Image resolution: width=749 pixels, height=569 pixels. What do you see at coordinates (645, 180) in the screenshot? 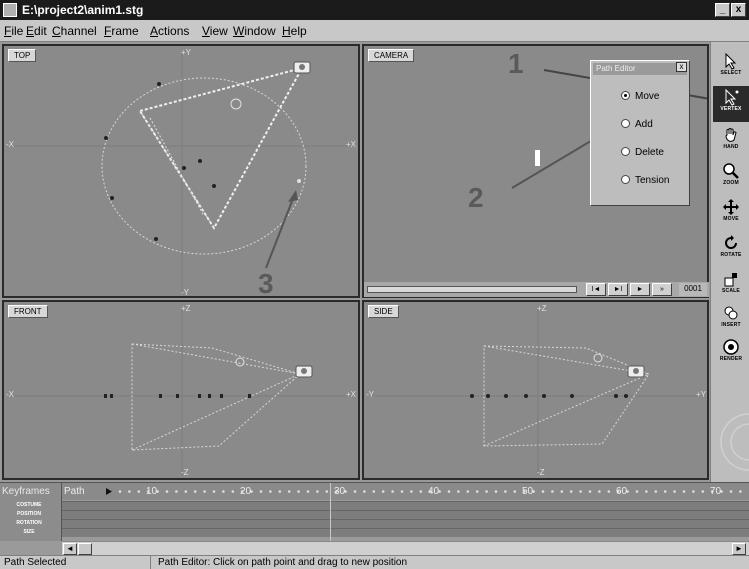
I see `radio-tension: Tension` at bounding box center [645, 180].